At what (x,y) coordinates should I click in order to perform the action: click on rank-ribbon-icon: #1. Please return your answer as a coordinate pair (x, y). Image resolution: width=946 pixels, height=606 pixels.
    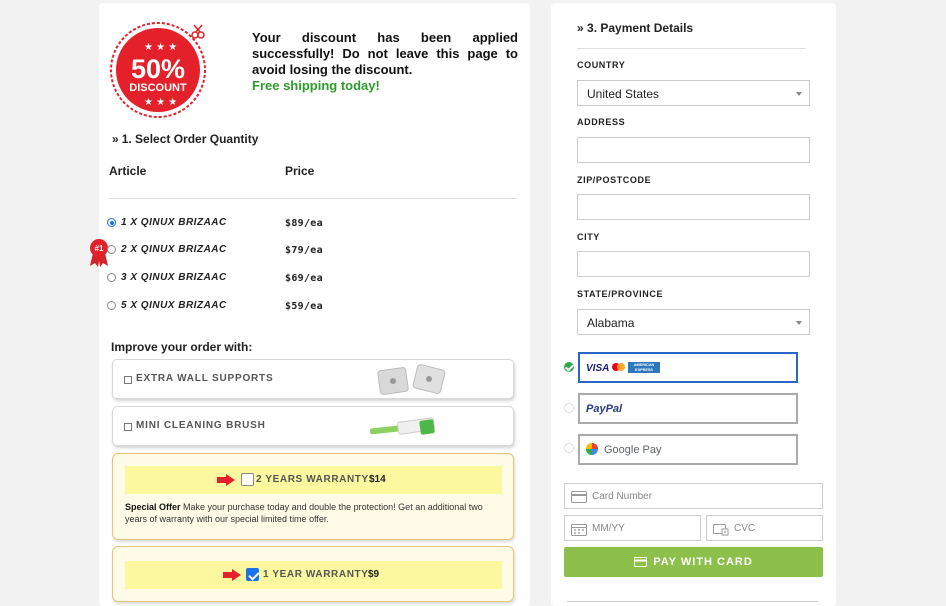
    Looking at the image, I should click on (99, 253).